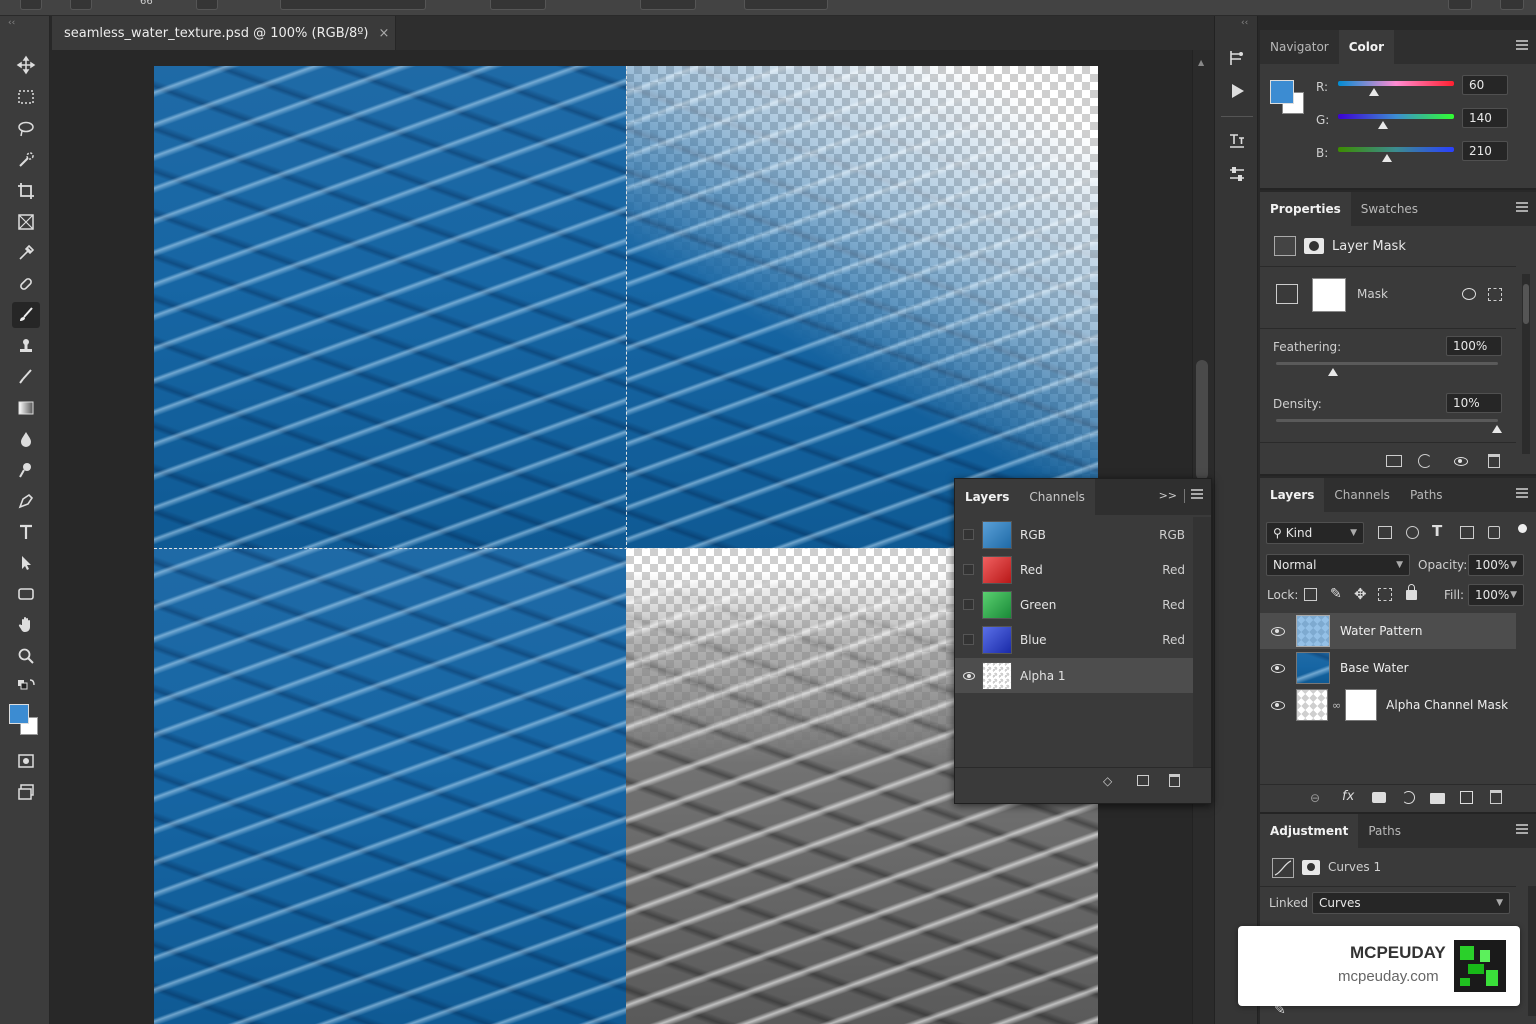 The width and height of the screenshot is (1536, 1024). I want to click on channel-row-alpha-1: Alpha 1, so click(1074, 675).